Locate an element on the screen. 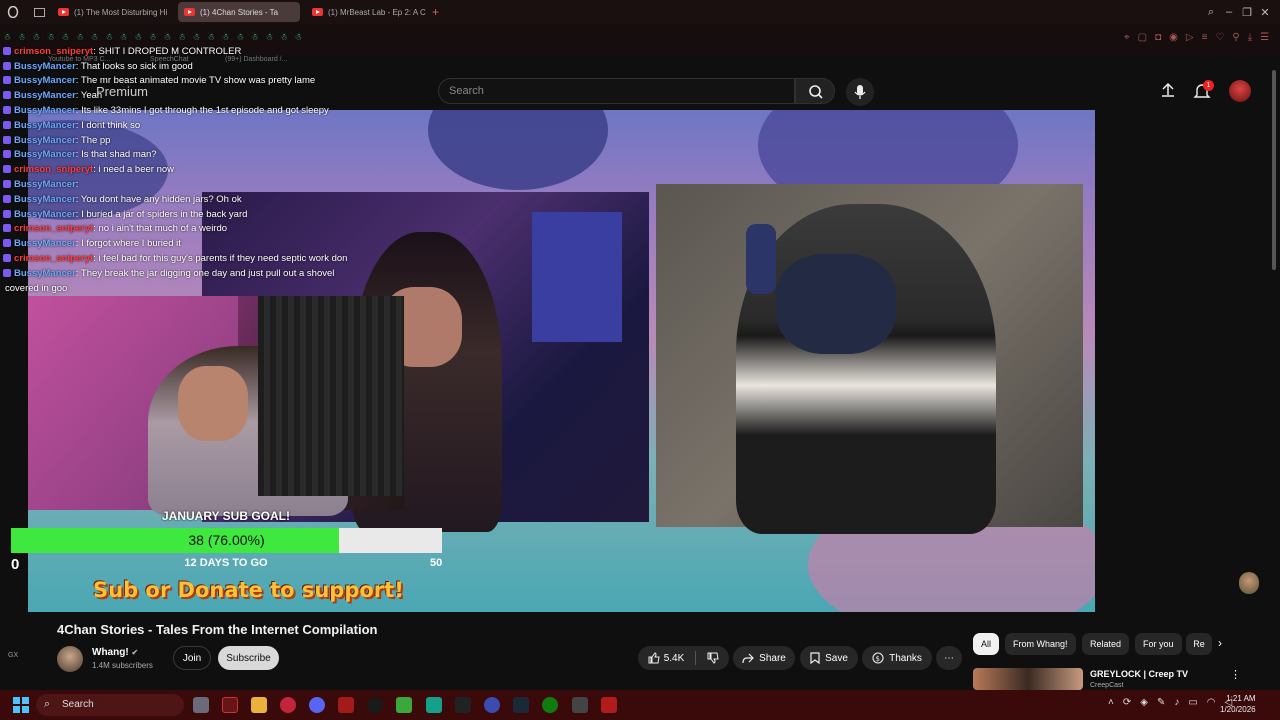 This screenshot has height=720, width=1280. task-view-icon is located at coordinates (201, 705).